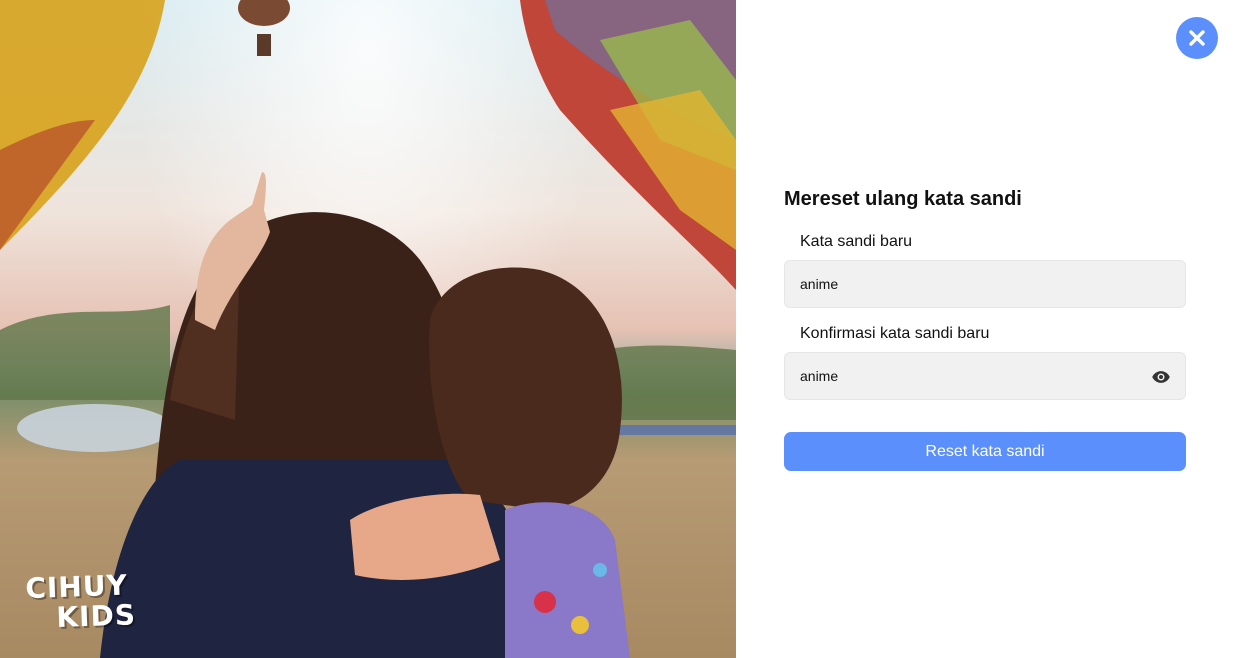 This screenshot has width=1234, height=658. Describe the element at coordinates (856, 241) in the screenshot. I see `new-password-label: Kata sandi baru` at that location.